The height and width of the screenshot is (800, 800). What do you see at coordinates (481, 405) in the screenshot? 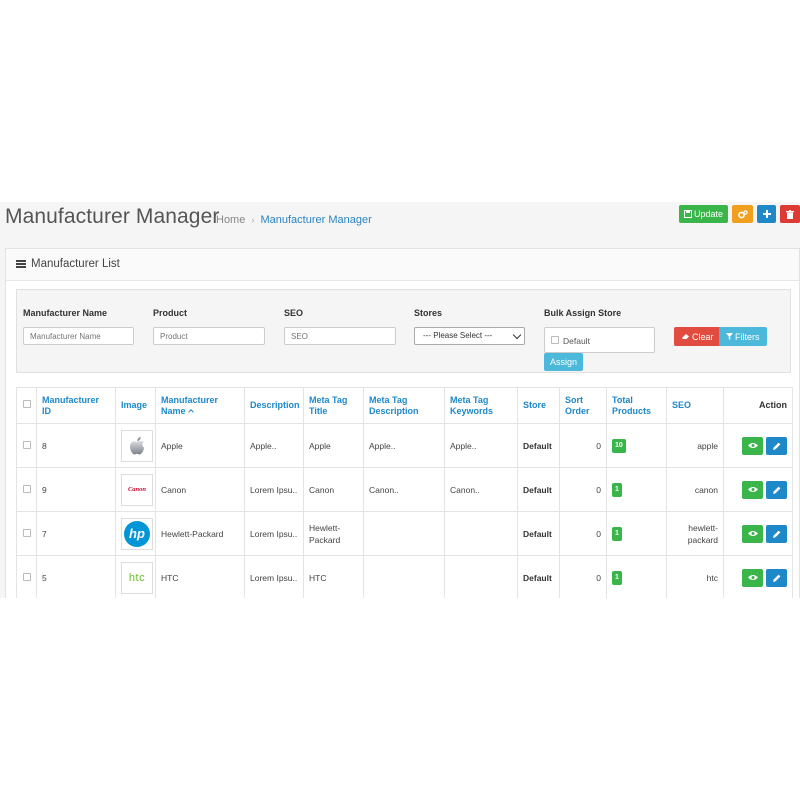
I see `column-meta-tag-keywords: Meta Tag Keywords` at bounding box center [481, 405].